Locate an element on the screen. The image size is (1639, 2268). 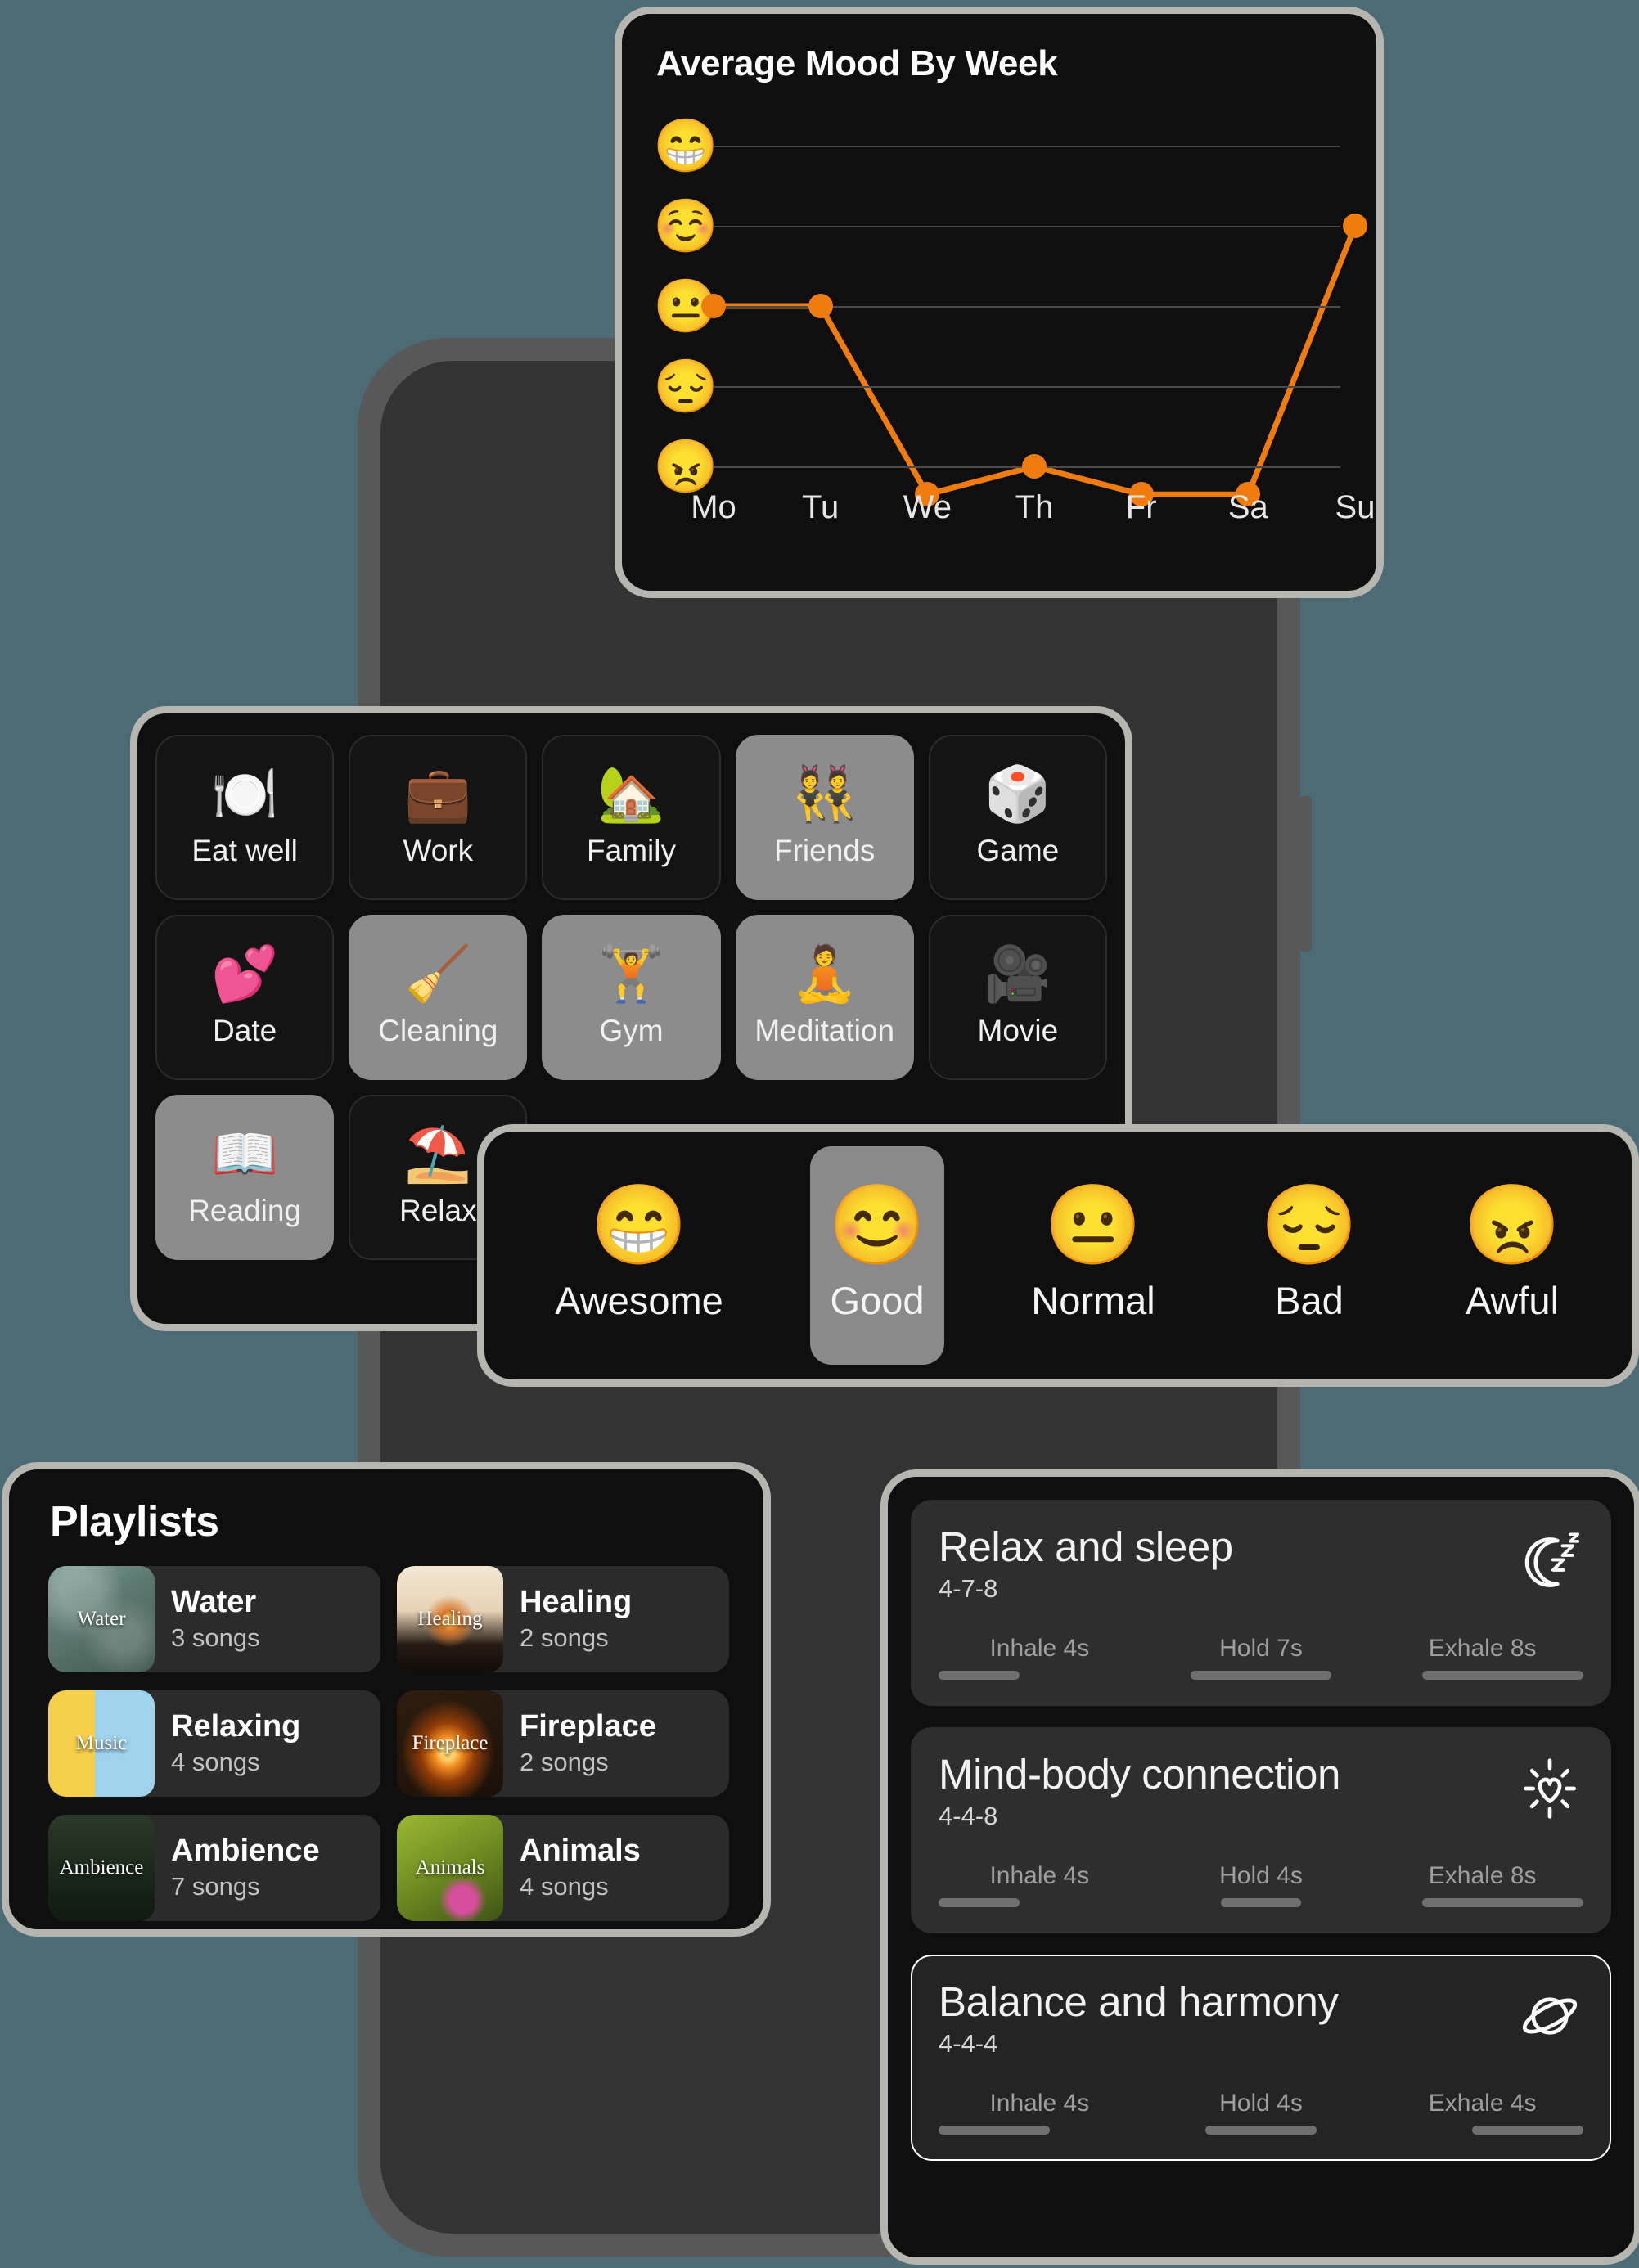
breathing-pattern: 4-4-8 is located at coordinates (968, 1816).